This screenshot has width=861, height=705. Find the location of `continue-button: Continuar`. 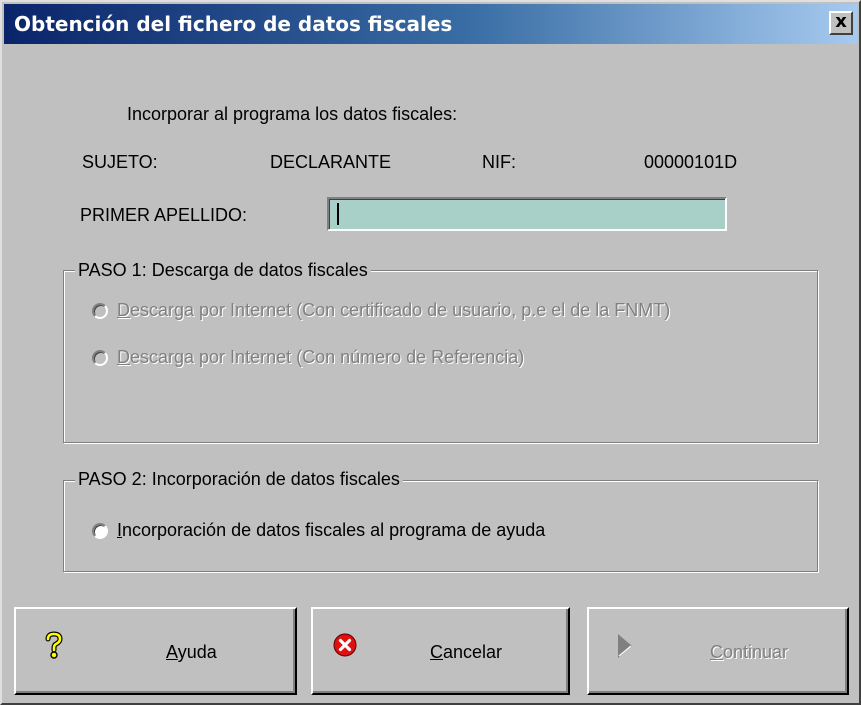

continue-button: Continuar is located at coordinates (718, 651).